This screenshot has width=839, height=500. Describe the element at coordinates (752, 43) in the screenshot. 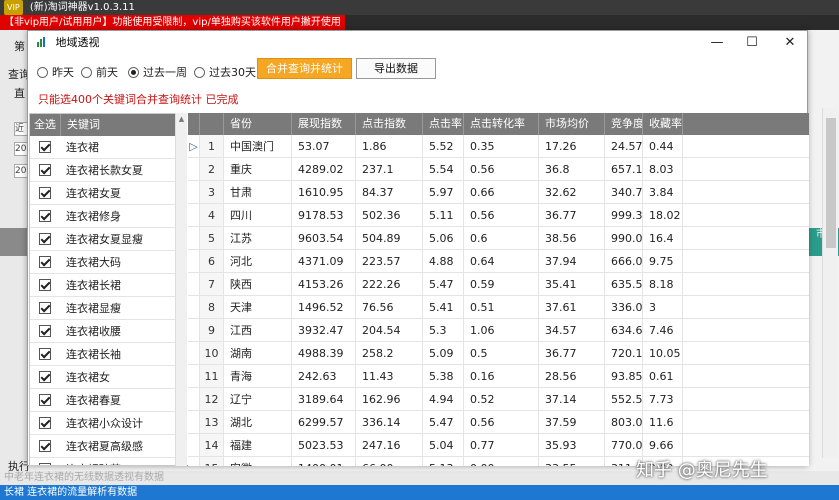

I see `maximize-icon: ☐` at that location.